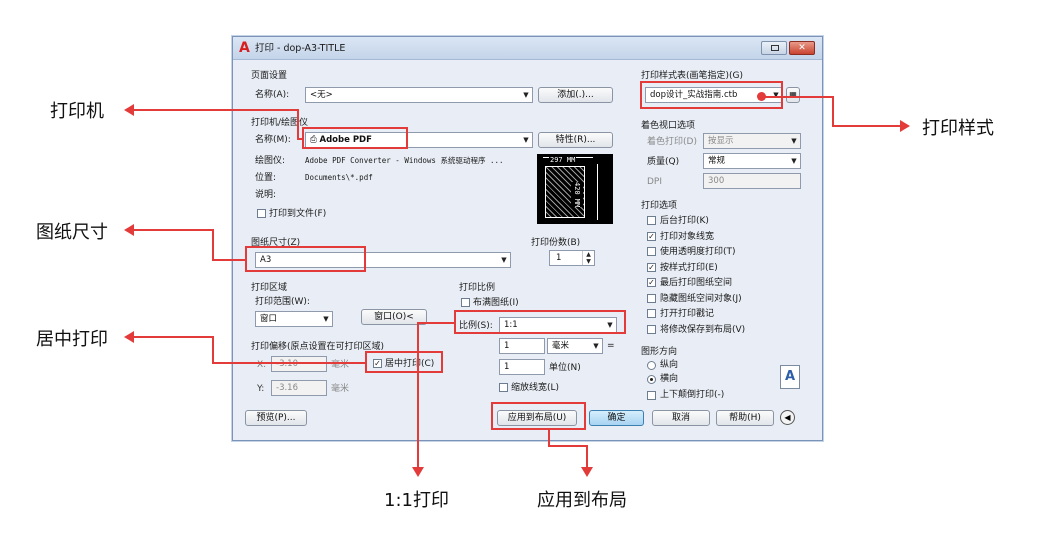 The image size is (1039, 541). I want to click on annotation-apply-layout: 应用到布局, so click(582, 500).